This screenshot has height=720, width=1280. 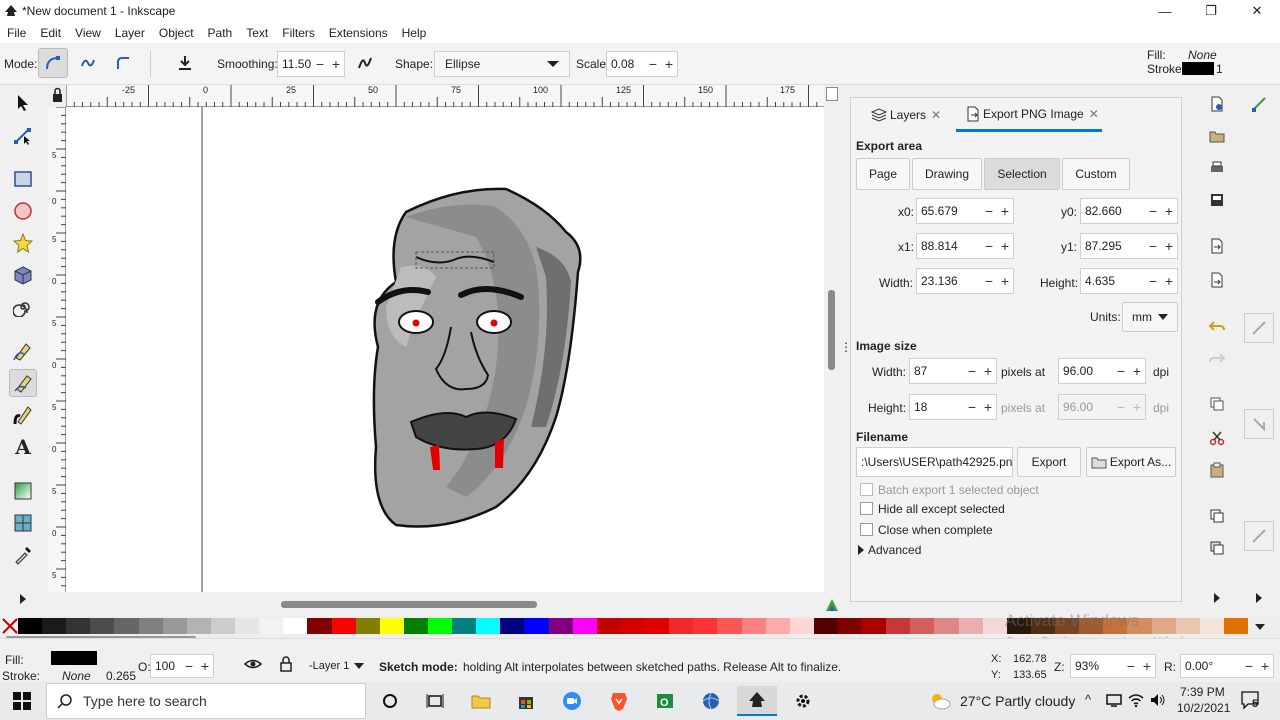 I want to click on y0-spinbox: 82.660 − +, so click(x=1129, y=211).